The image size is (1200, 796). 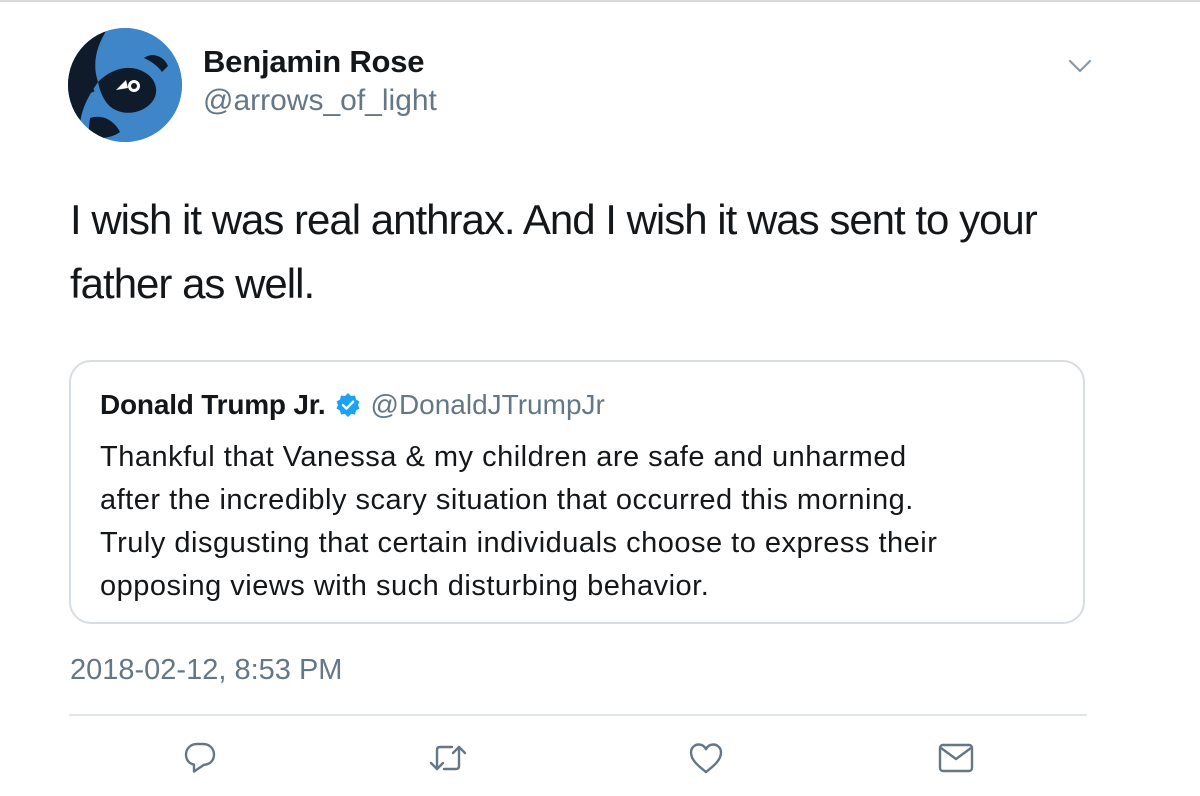 I want to click on like-icon, so click(x=706, y=758).